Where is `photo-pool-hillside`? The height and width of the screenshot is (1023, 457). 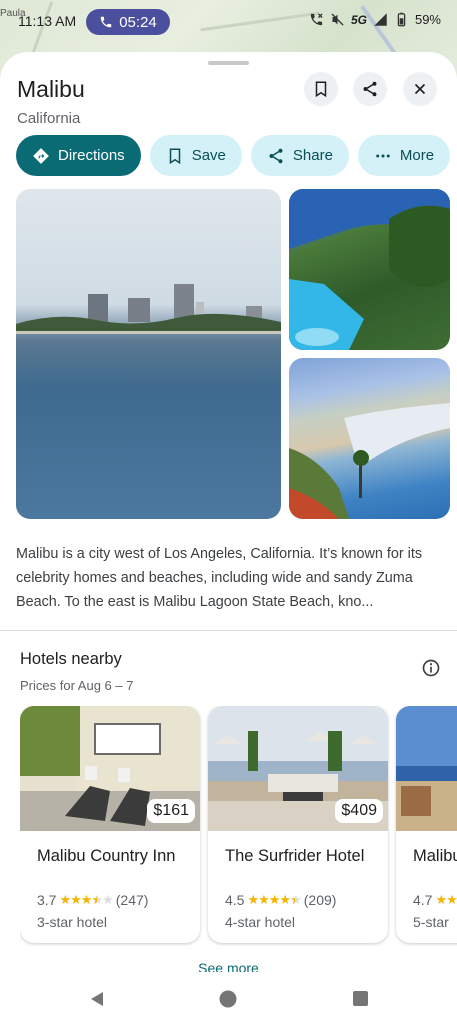 photo-pool-hillside is located at coordinates (369, 269).